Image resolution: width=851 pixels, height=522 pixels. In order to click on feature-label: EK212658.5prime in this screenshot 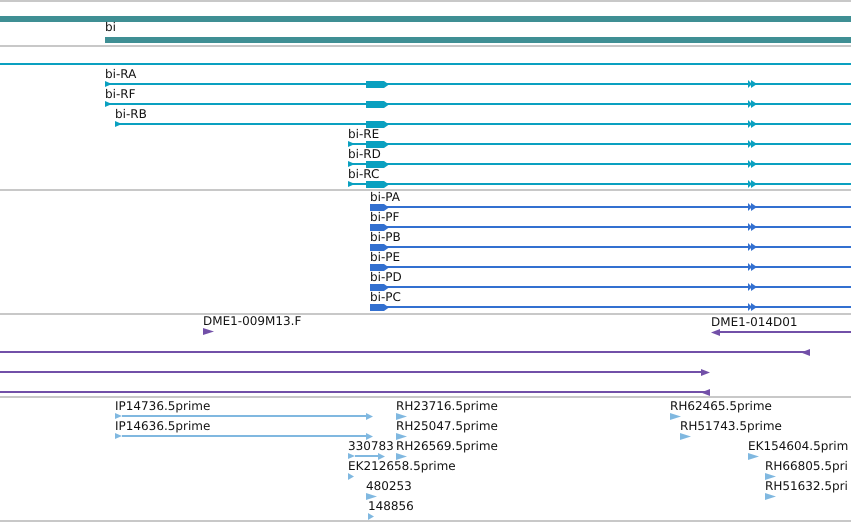, I will do `click(402, 466)`.